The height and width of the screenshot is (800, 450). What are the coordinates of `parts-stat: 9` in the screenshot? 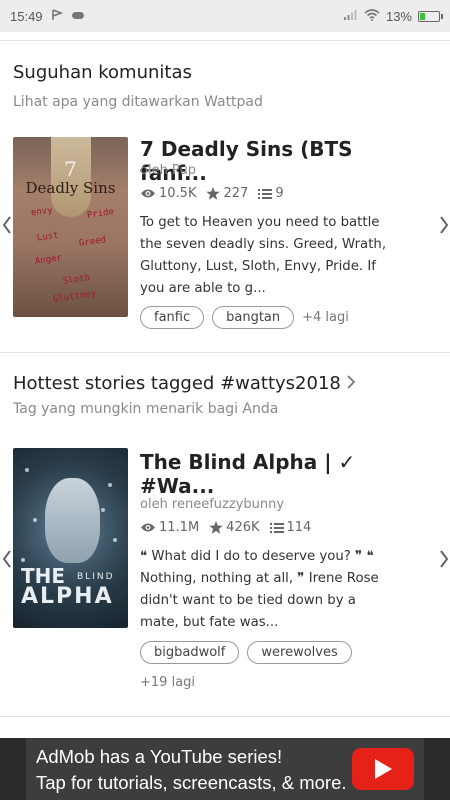 It's located at (271, 193).